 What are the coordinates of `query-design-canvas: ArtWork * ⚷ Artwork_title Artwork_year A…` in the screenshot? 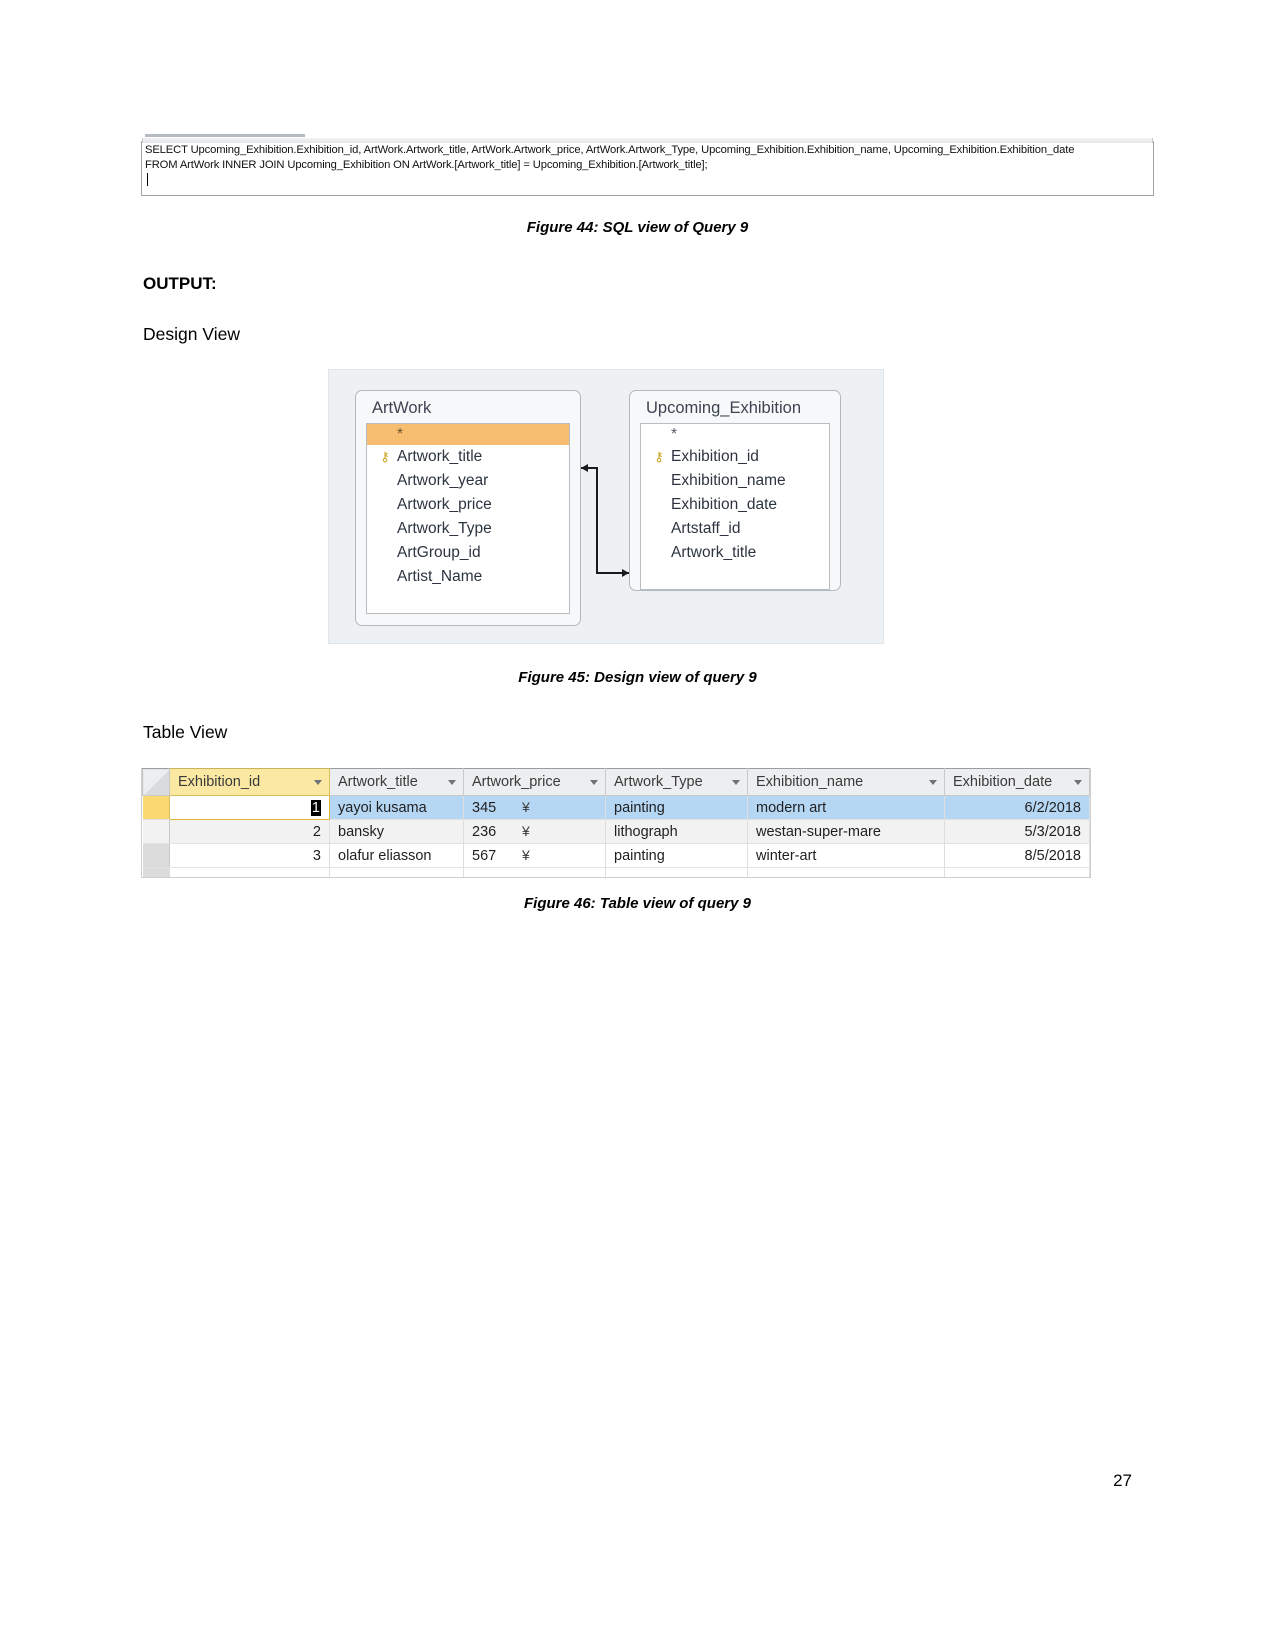 It's located at (606, 506).